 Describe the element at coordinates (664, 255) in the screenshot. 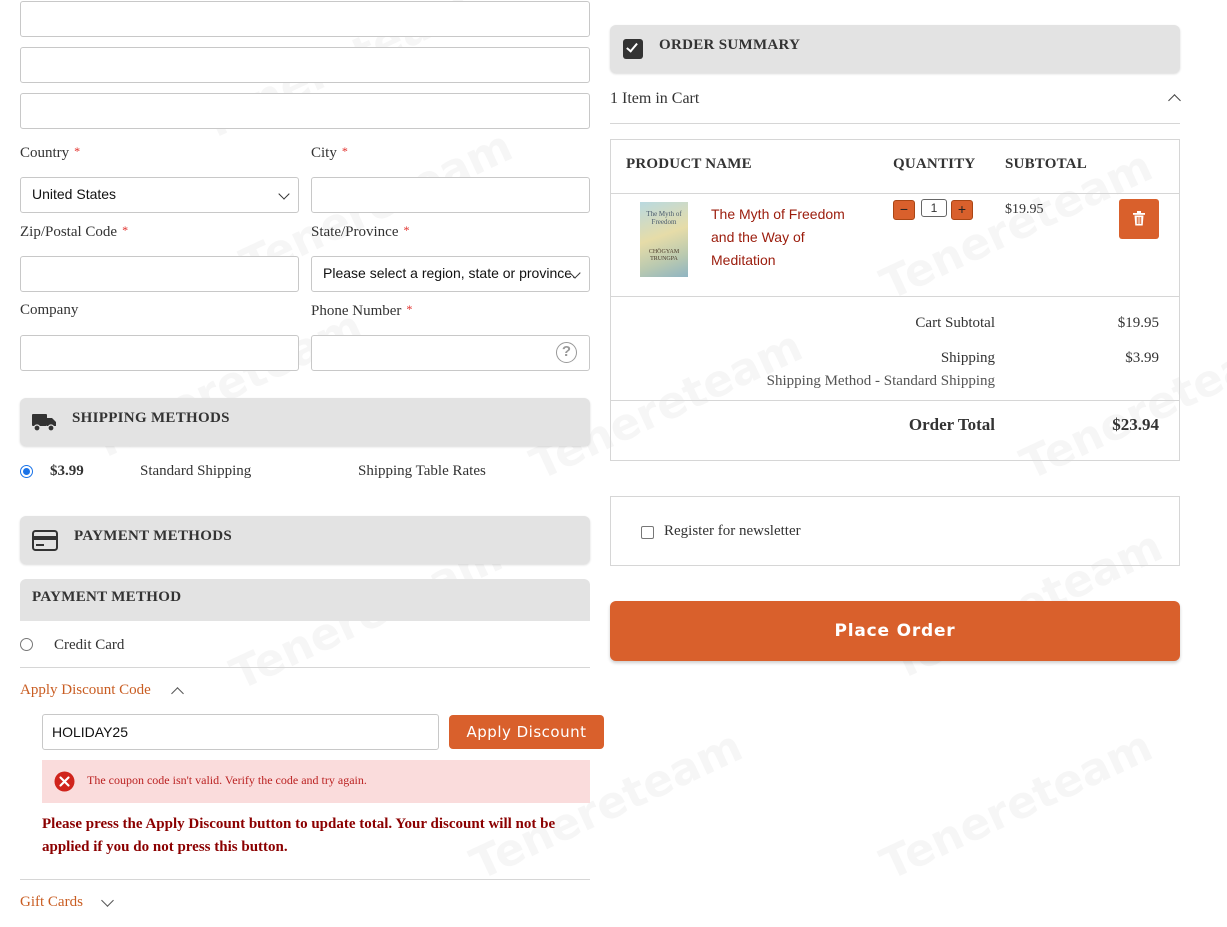

I see `book-cover-author: CHÖGYAM TRUNGPA` at that location.